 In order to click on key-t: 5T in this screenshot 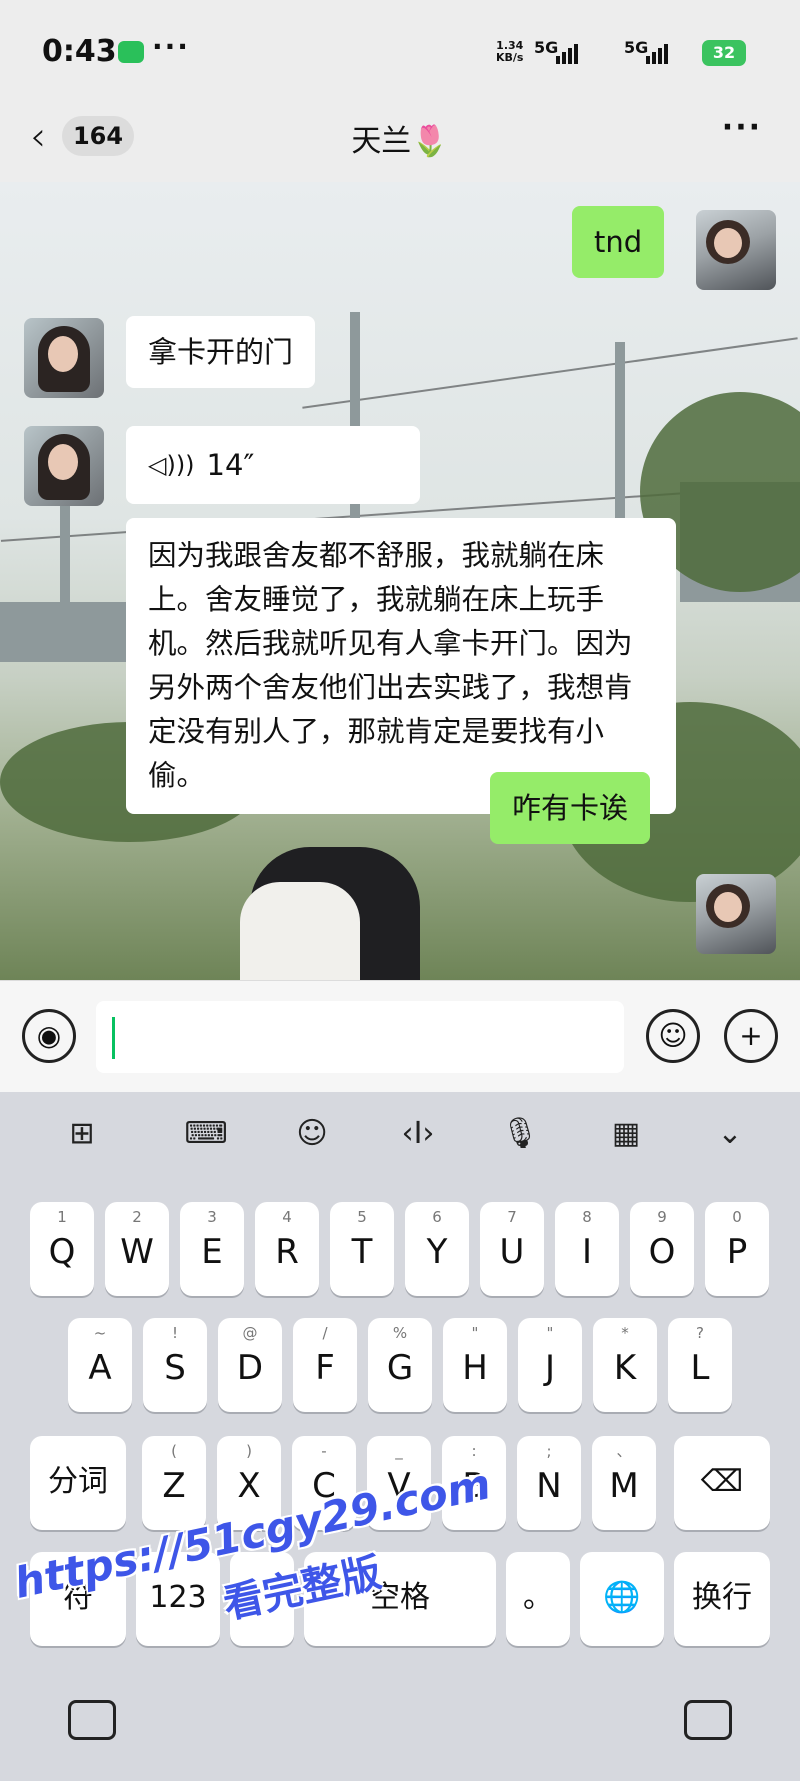, I will do `click(362, 1249)`.